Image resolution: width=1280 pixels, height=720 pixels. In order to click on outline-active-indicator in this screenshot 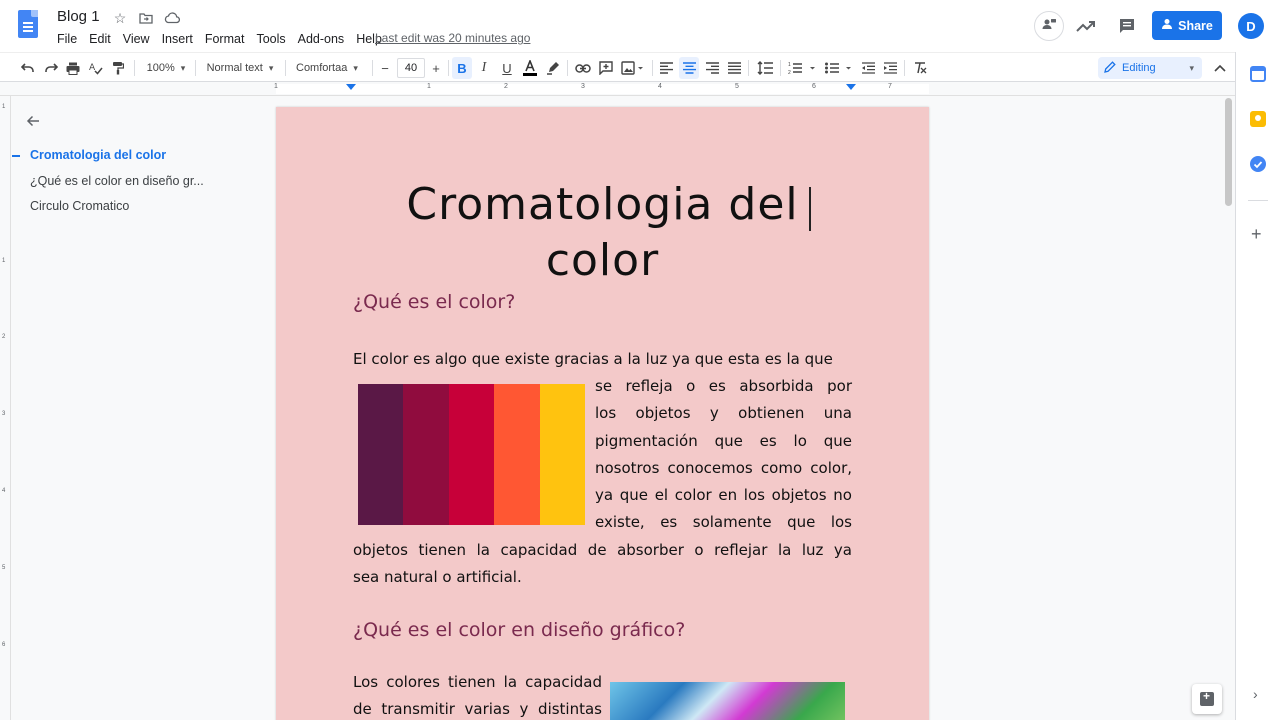, I will do `click(16, 156)`.